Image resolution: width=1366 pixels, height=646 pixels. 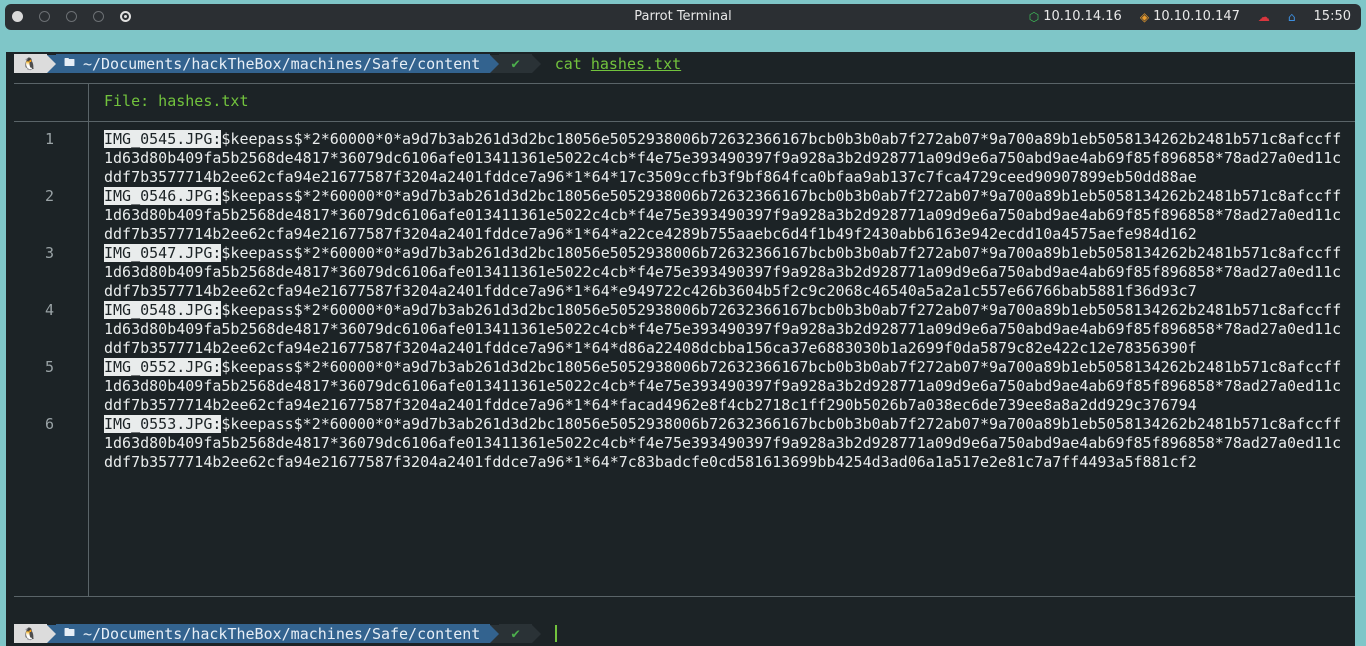 What do you see at coordinates (1264, 17) in the screenshot?
I see `cloud-icon: ☁` at bounding box center [1264, 17].